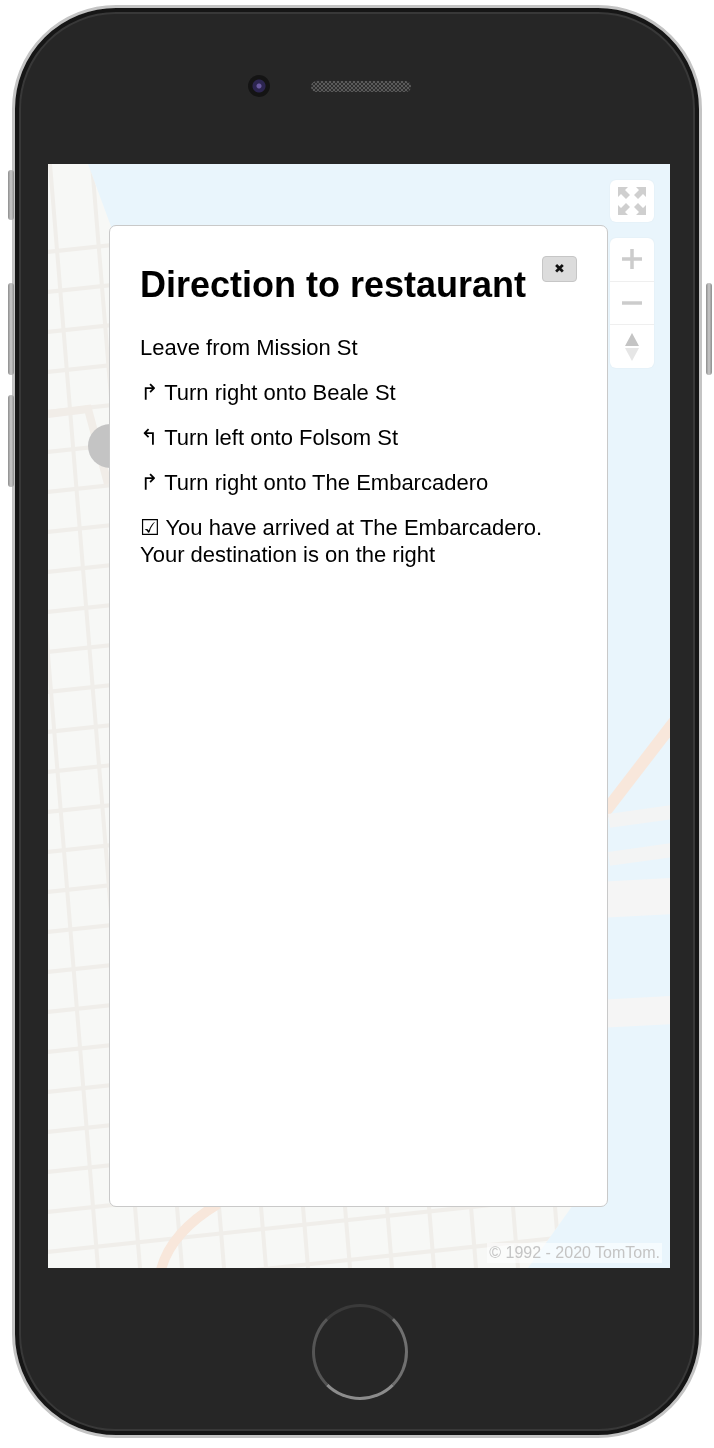  What do you see at coordinates (333, 284) in the screenshot?
I see `dialog-title: Direction to restaurant` at bounding box center [333, 284].